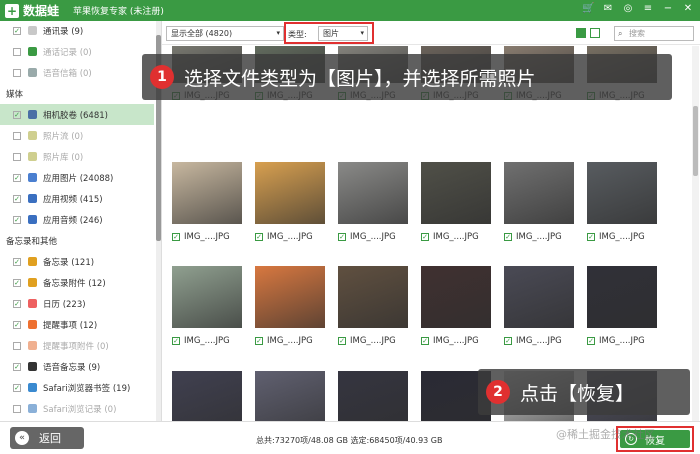 The height and width of the screenshot is (454, 700). What do you see at coordinates (628, 8) in the screenshot?
I see `chat-icon: ◎` at bounding box center [628, 8].